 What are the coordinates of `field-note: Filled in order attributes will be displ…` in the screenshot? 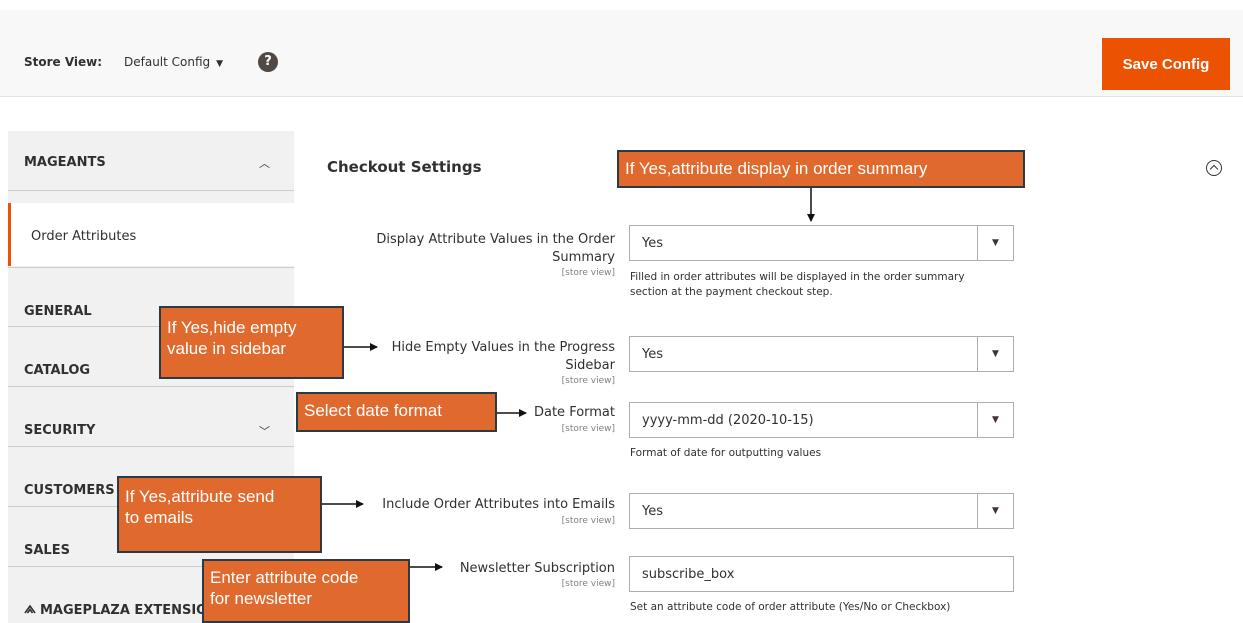 It's located at (797, 284).